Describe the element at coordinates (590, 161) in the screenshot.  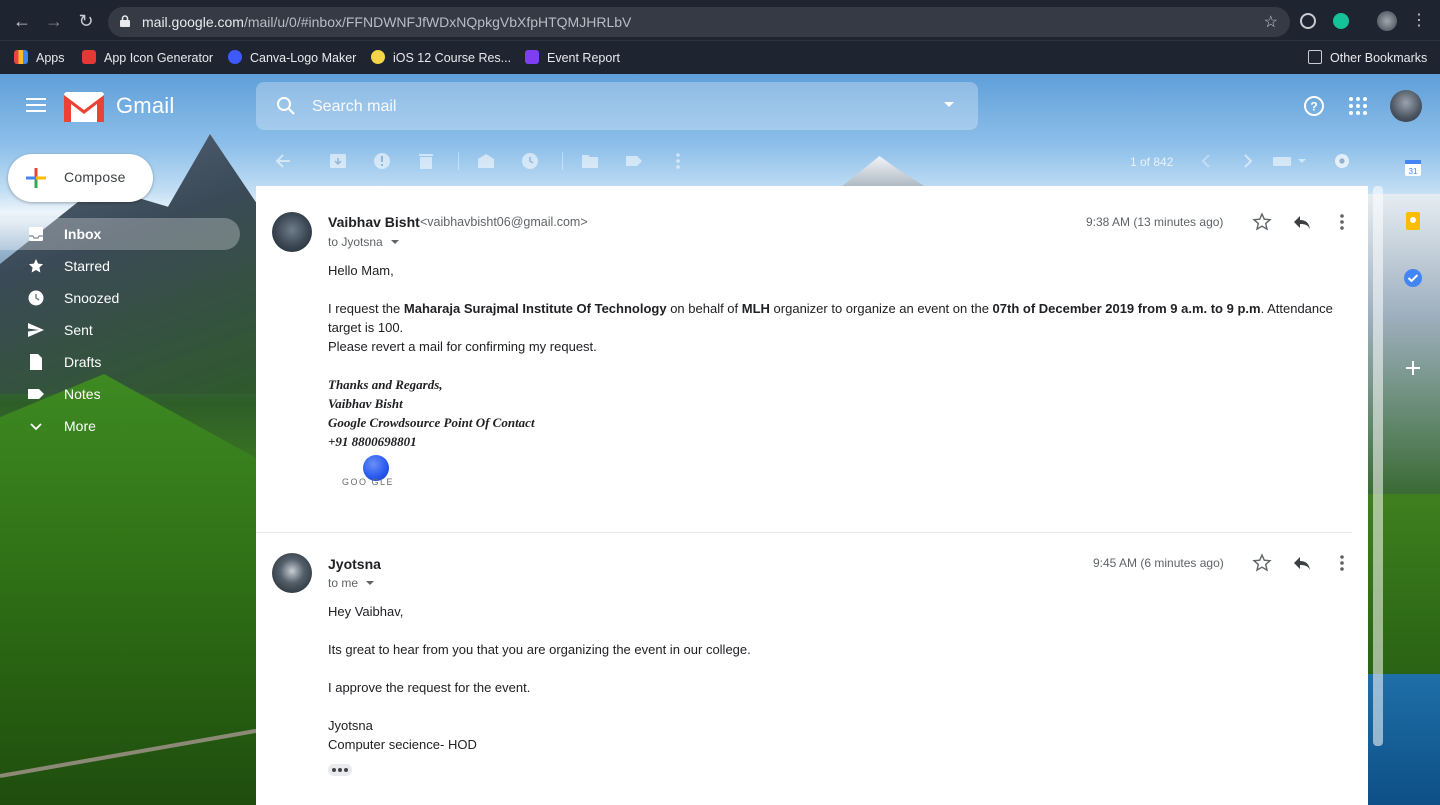
I see `move-to-icon` at that location.